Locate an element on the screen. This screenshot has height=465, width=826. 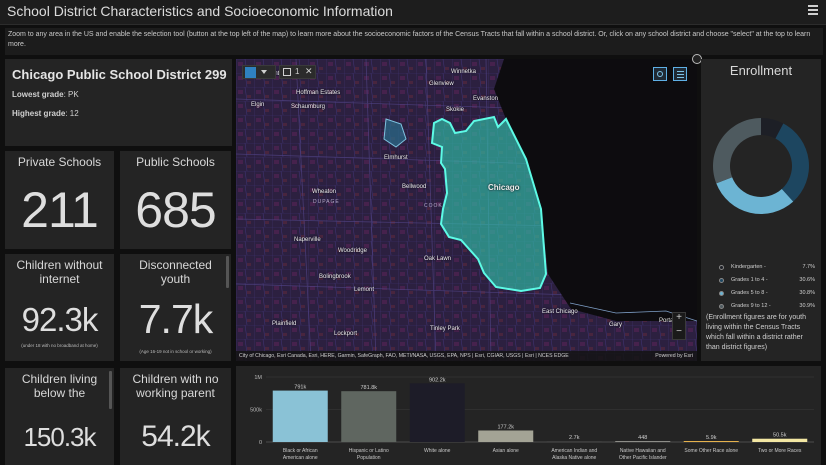
map-label-dupage: DUPAGE is located at coordinates (326, 202).